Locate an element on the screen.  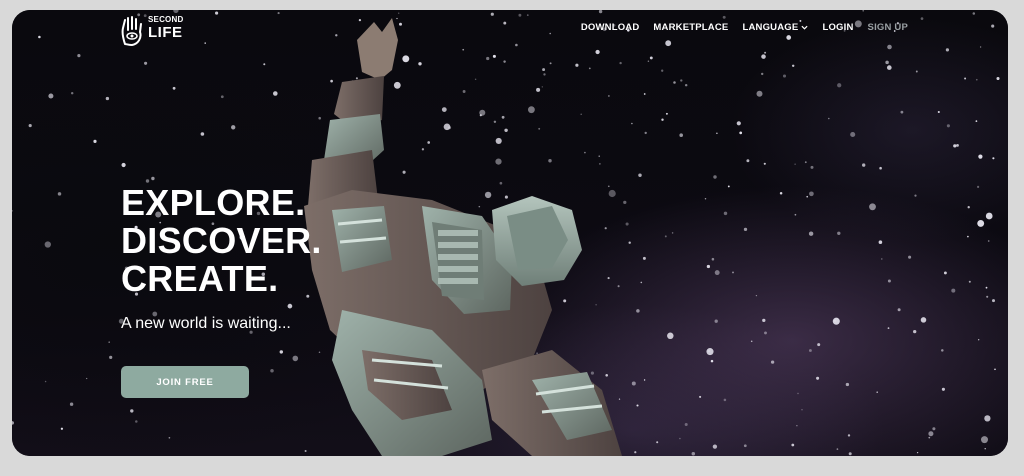
headline-line-create: CREATE. is located at coordinates (200, 278).